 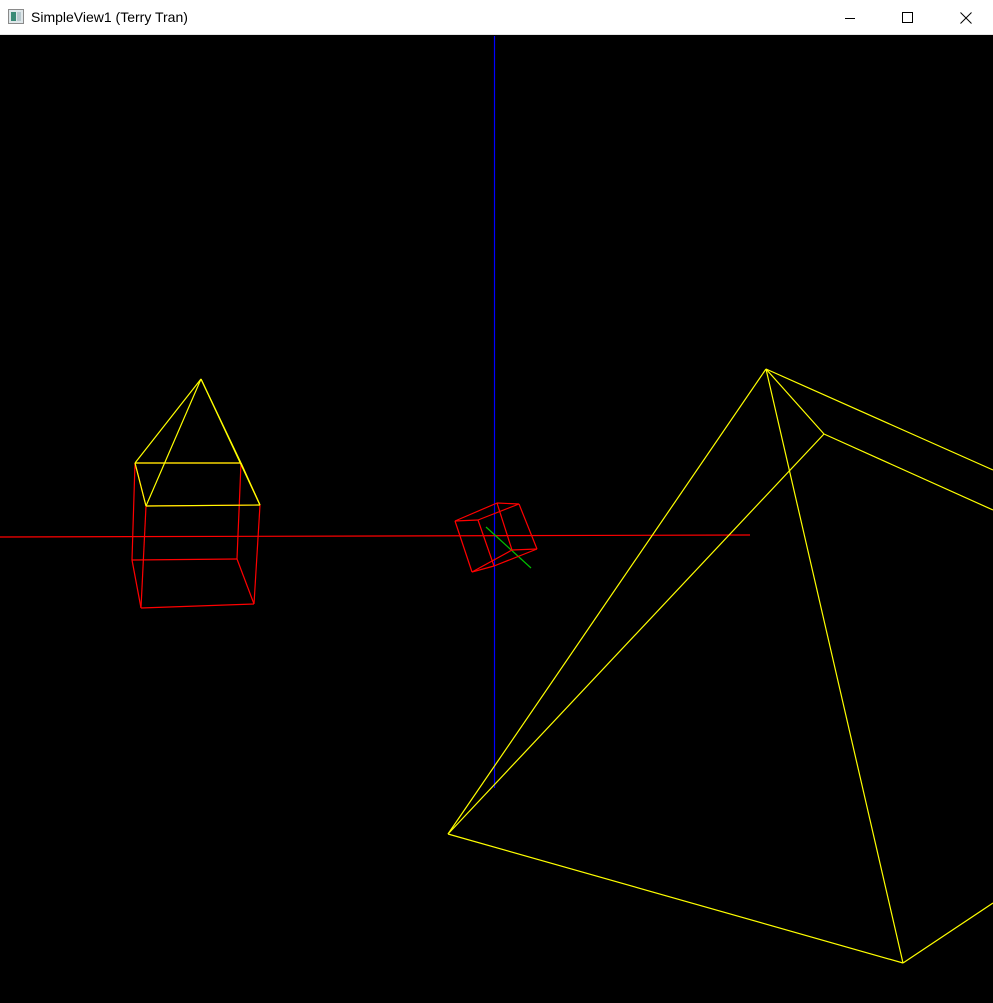 What do you see at coordinates (197, 442) in the screenshot?
I see `left-wireframe-pyramid` at bounding box center [197, 442].